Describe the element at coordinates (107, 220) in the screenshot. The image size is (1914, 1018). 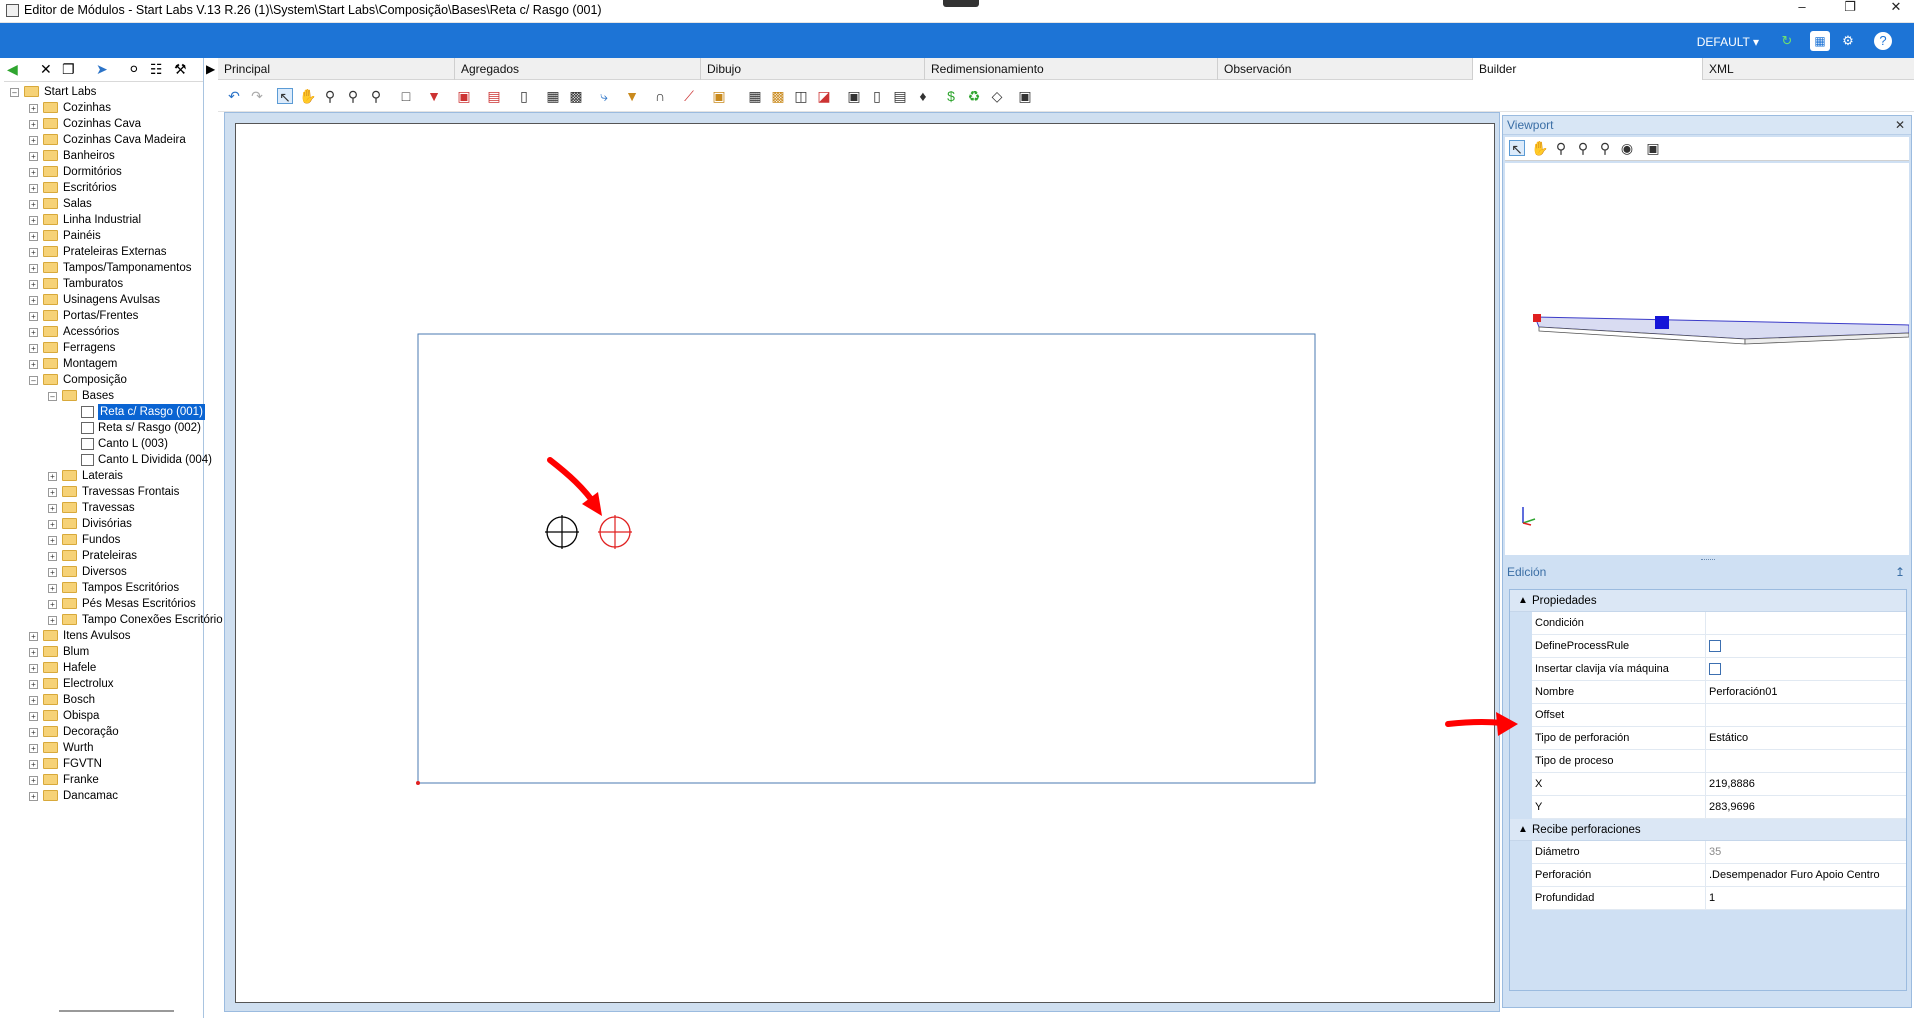
I see `tree-item: + Linha Industrial` at that location.